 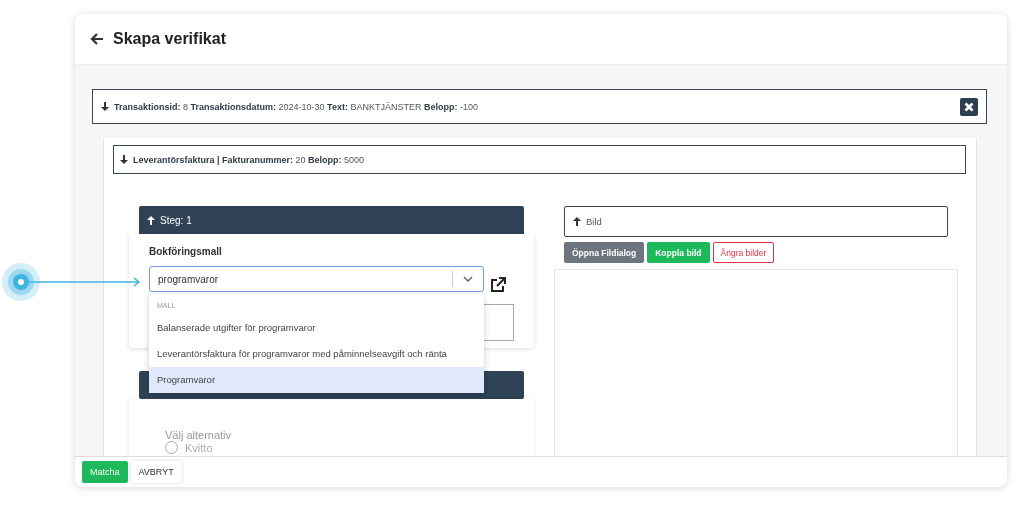 I want to click on chevron-down-icon, so click(x=468, y=279).